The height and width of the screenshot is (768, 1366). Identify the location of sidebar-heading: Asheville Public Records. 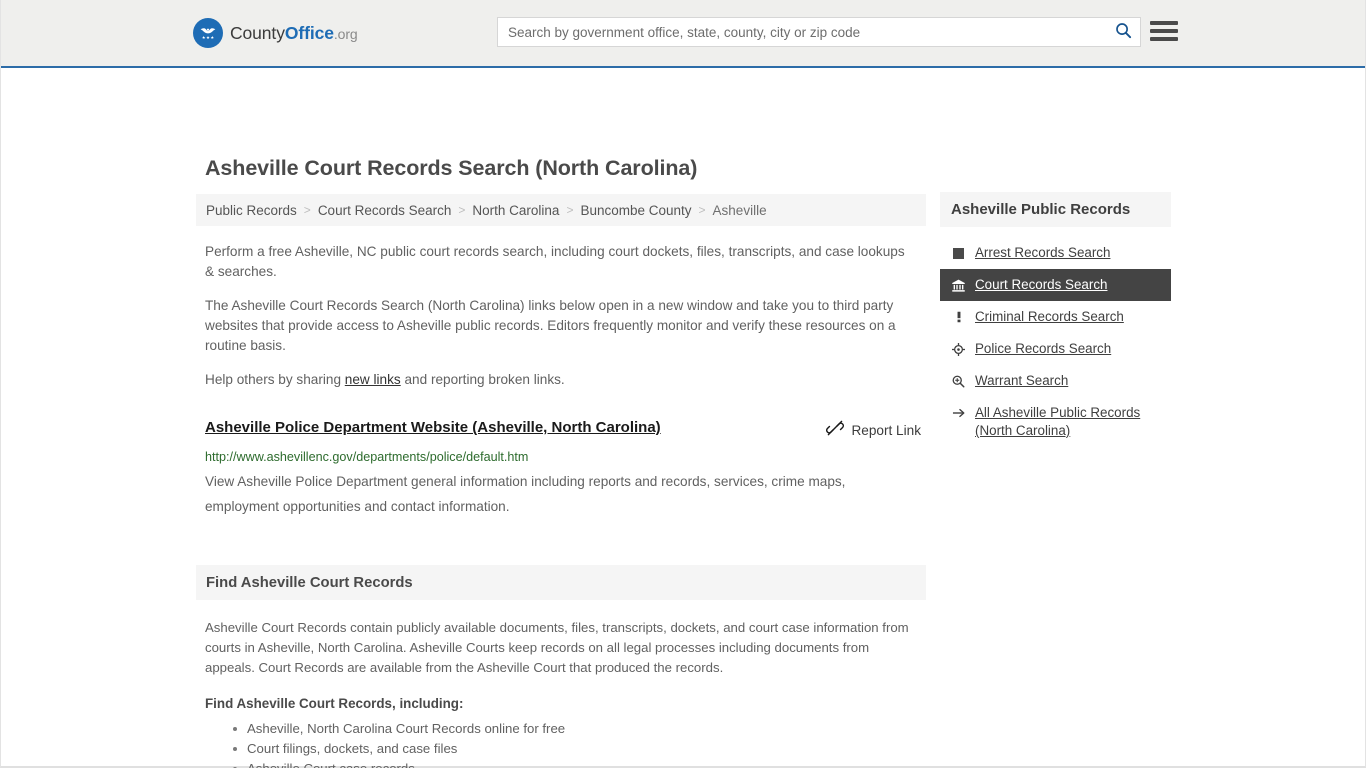
(1041, 209).